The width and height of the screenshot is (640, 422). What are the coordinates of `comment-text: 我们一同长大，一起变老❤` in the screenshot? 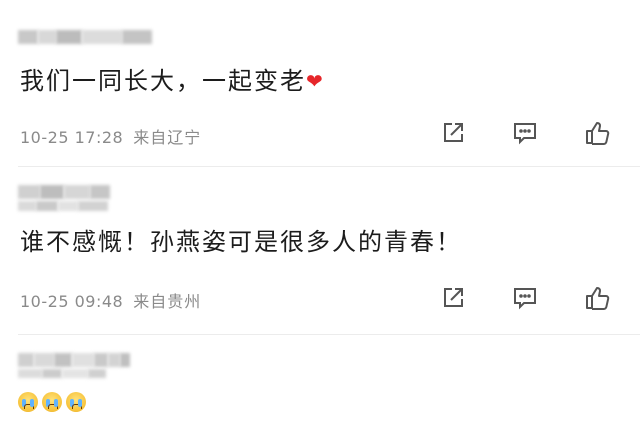 It's located at (172, 81).